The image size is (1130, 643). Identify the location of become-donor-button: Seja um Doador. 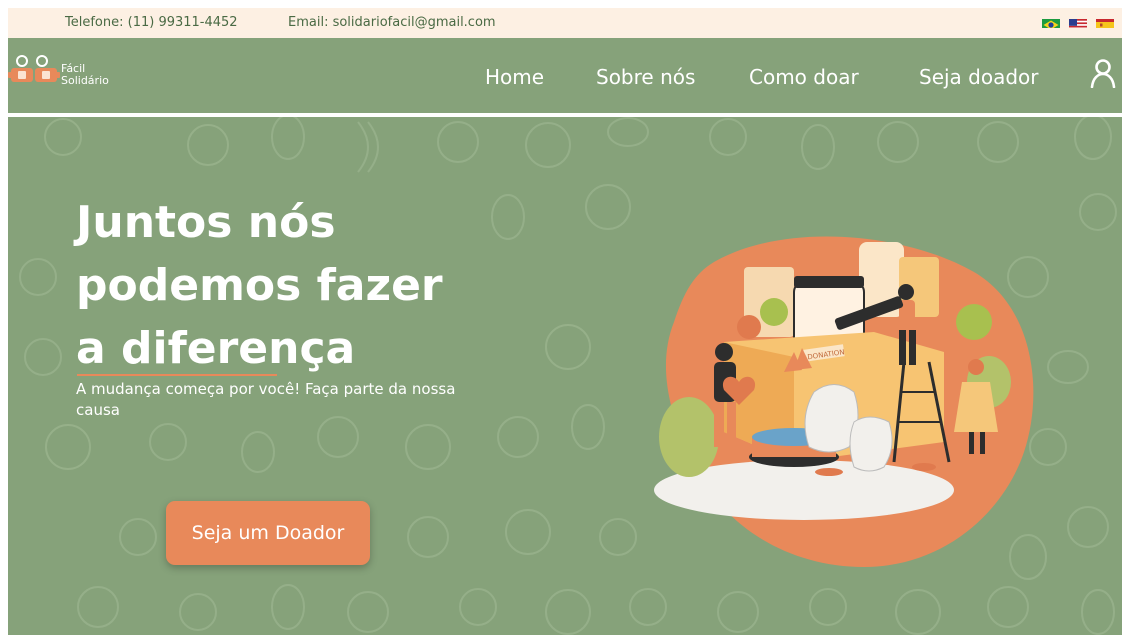
(268, 533).